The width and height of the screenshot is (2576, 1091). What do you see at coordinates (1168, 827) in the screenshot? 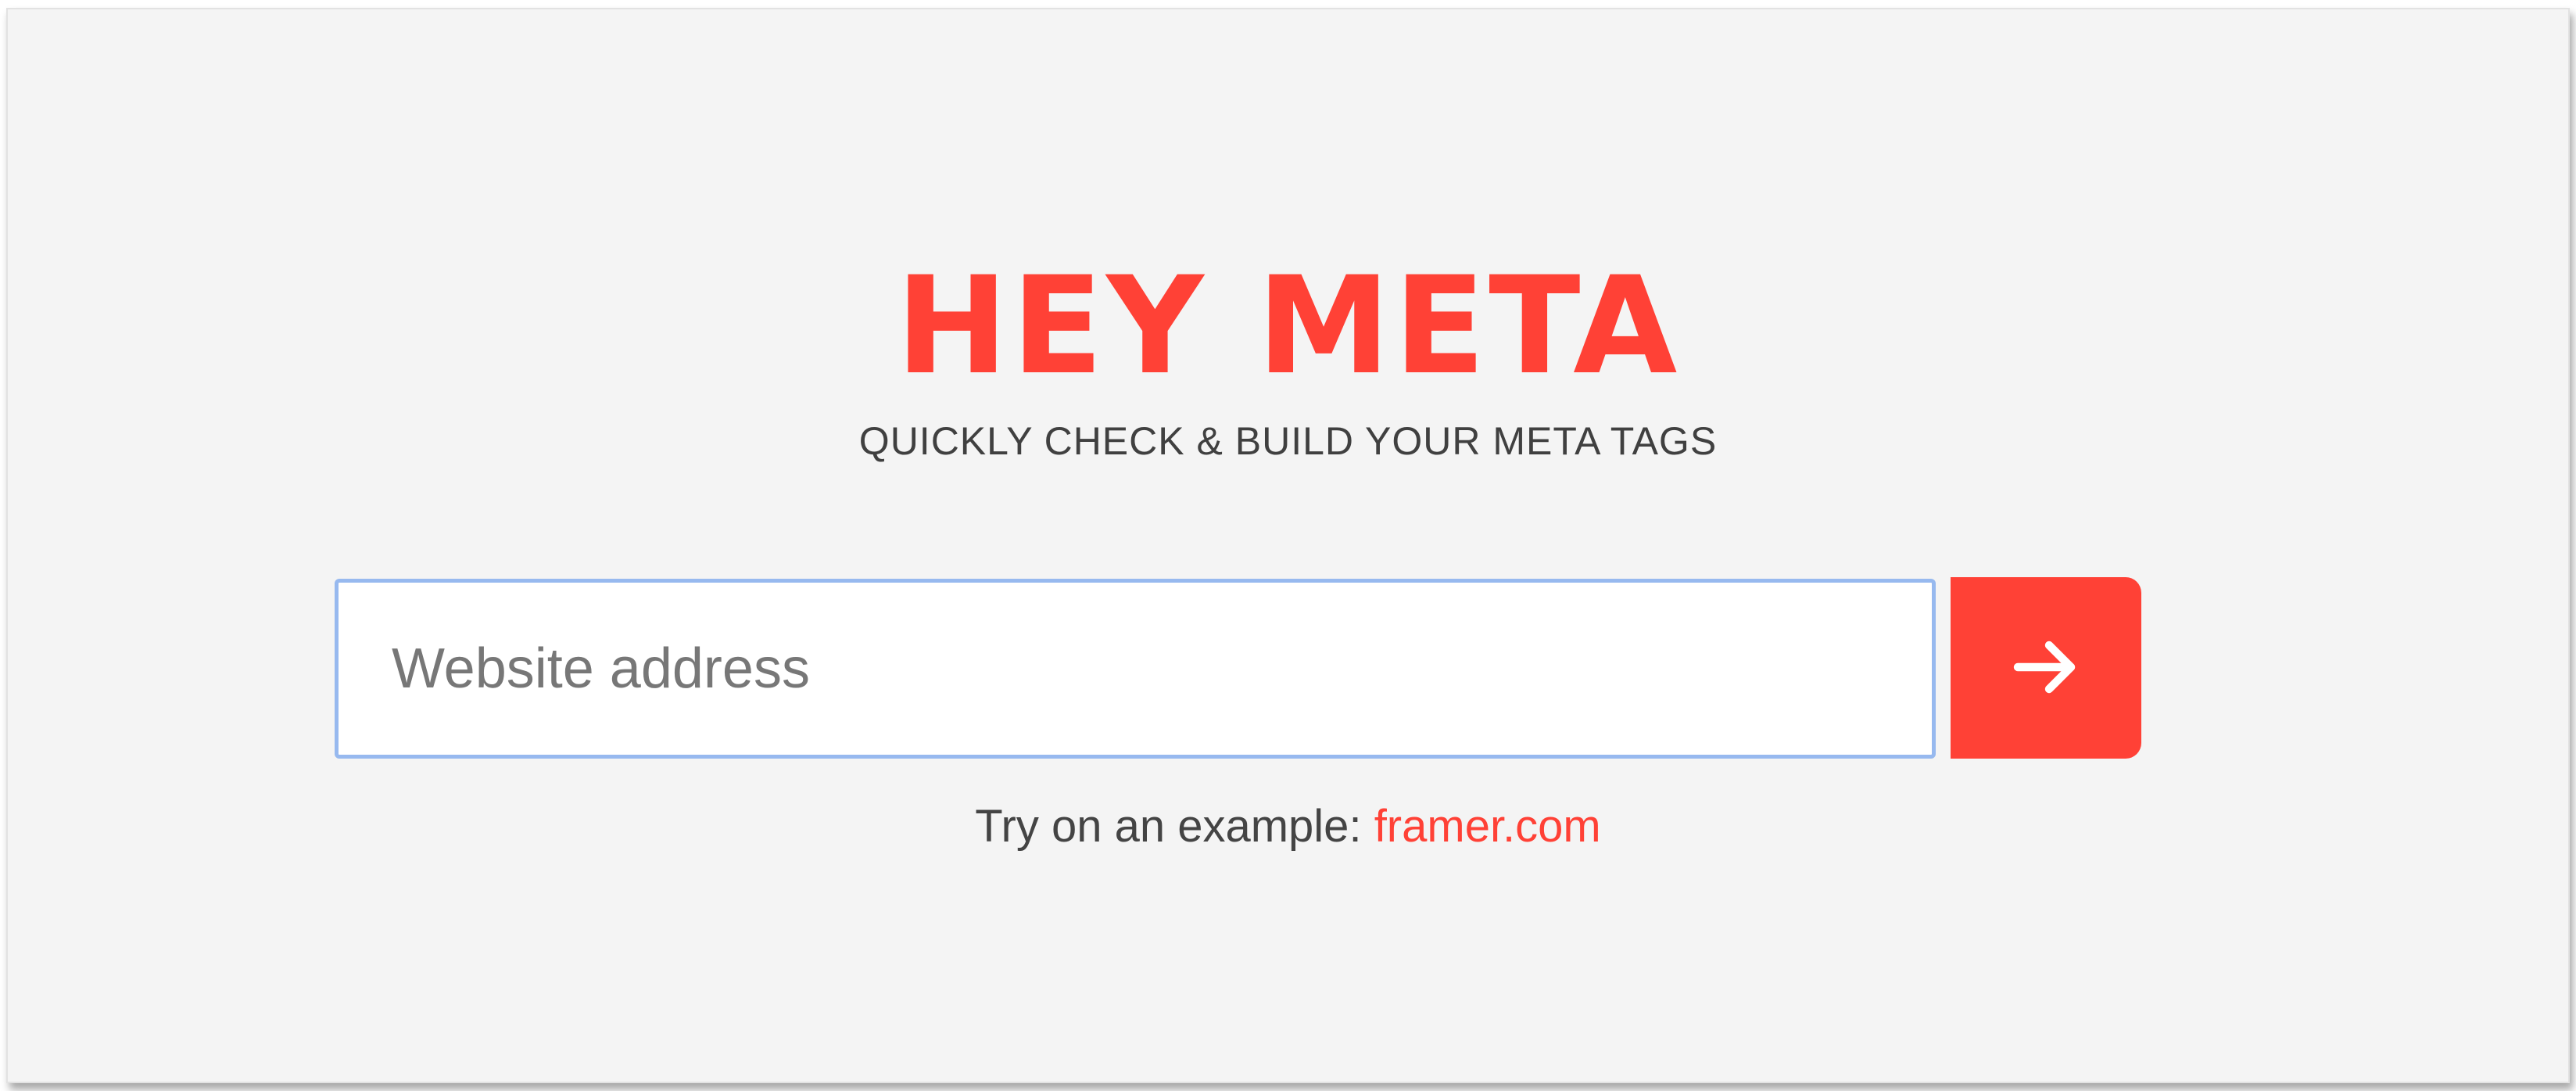
I see `example-prompt: Try on an example:` at bounding box center [1168, 827].